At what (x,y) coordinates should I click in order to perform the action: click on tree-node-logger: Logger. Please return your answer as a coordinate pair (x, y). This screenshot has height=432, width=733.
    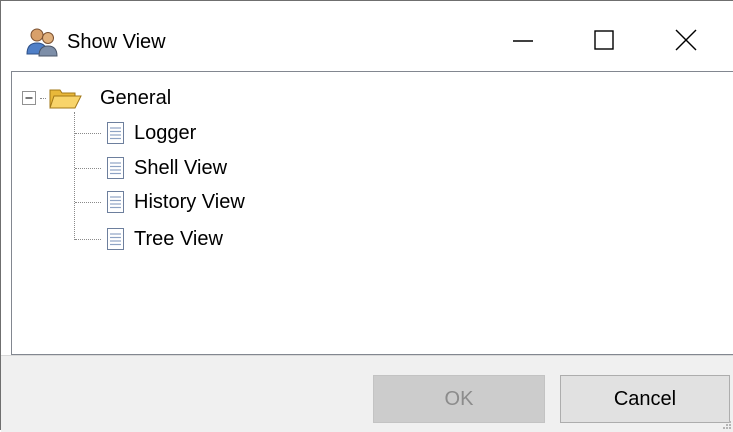
    Looking at the image, I should click on (206, 133).